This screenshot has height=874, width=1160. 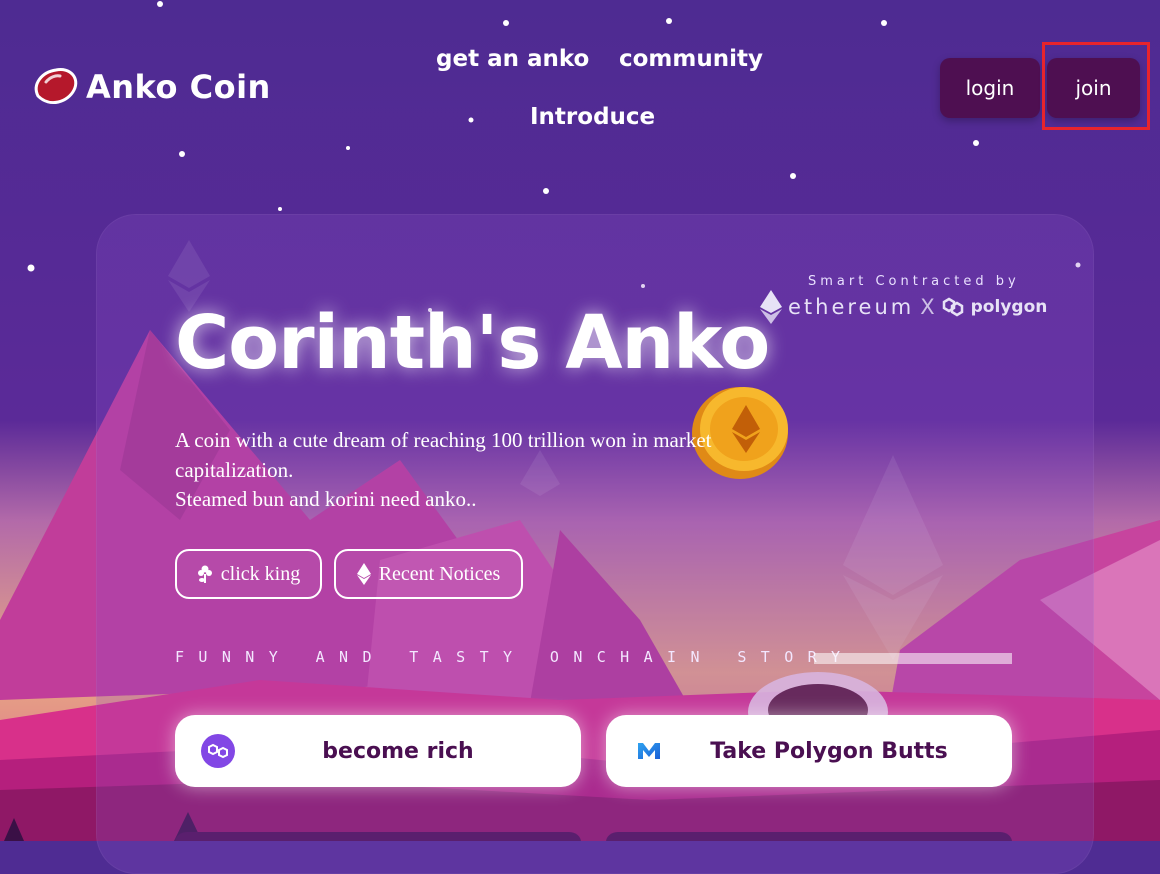 I want to click on join-highlight-box, so click(x=1096, y=86).